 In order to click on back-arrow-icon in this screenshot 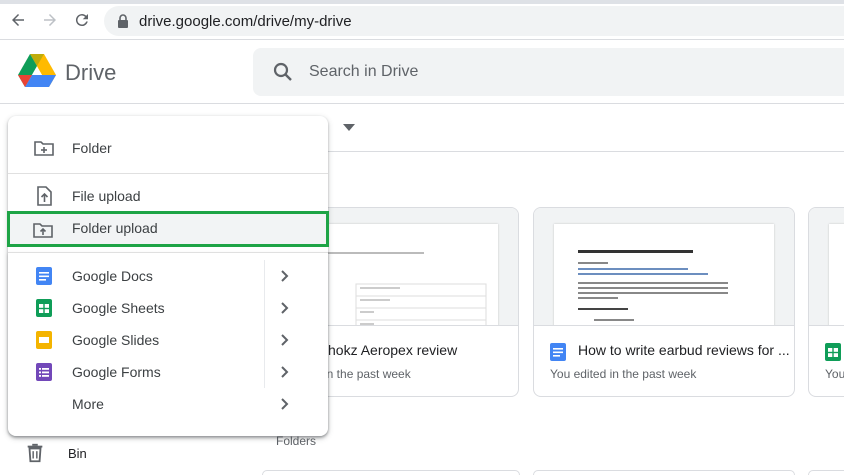, I will do `click(18, 20)`.